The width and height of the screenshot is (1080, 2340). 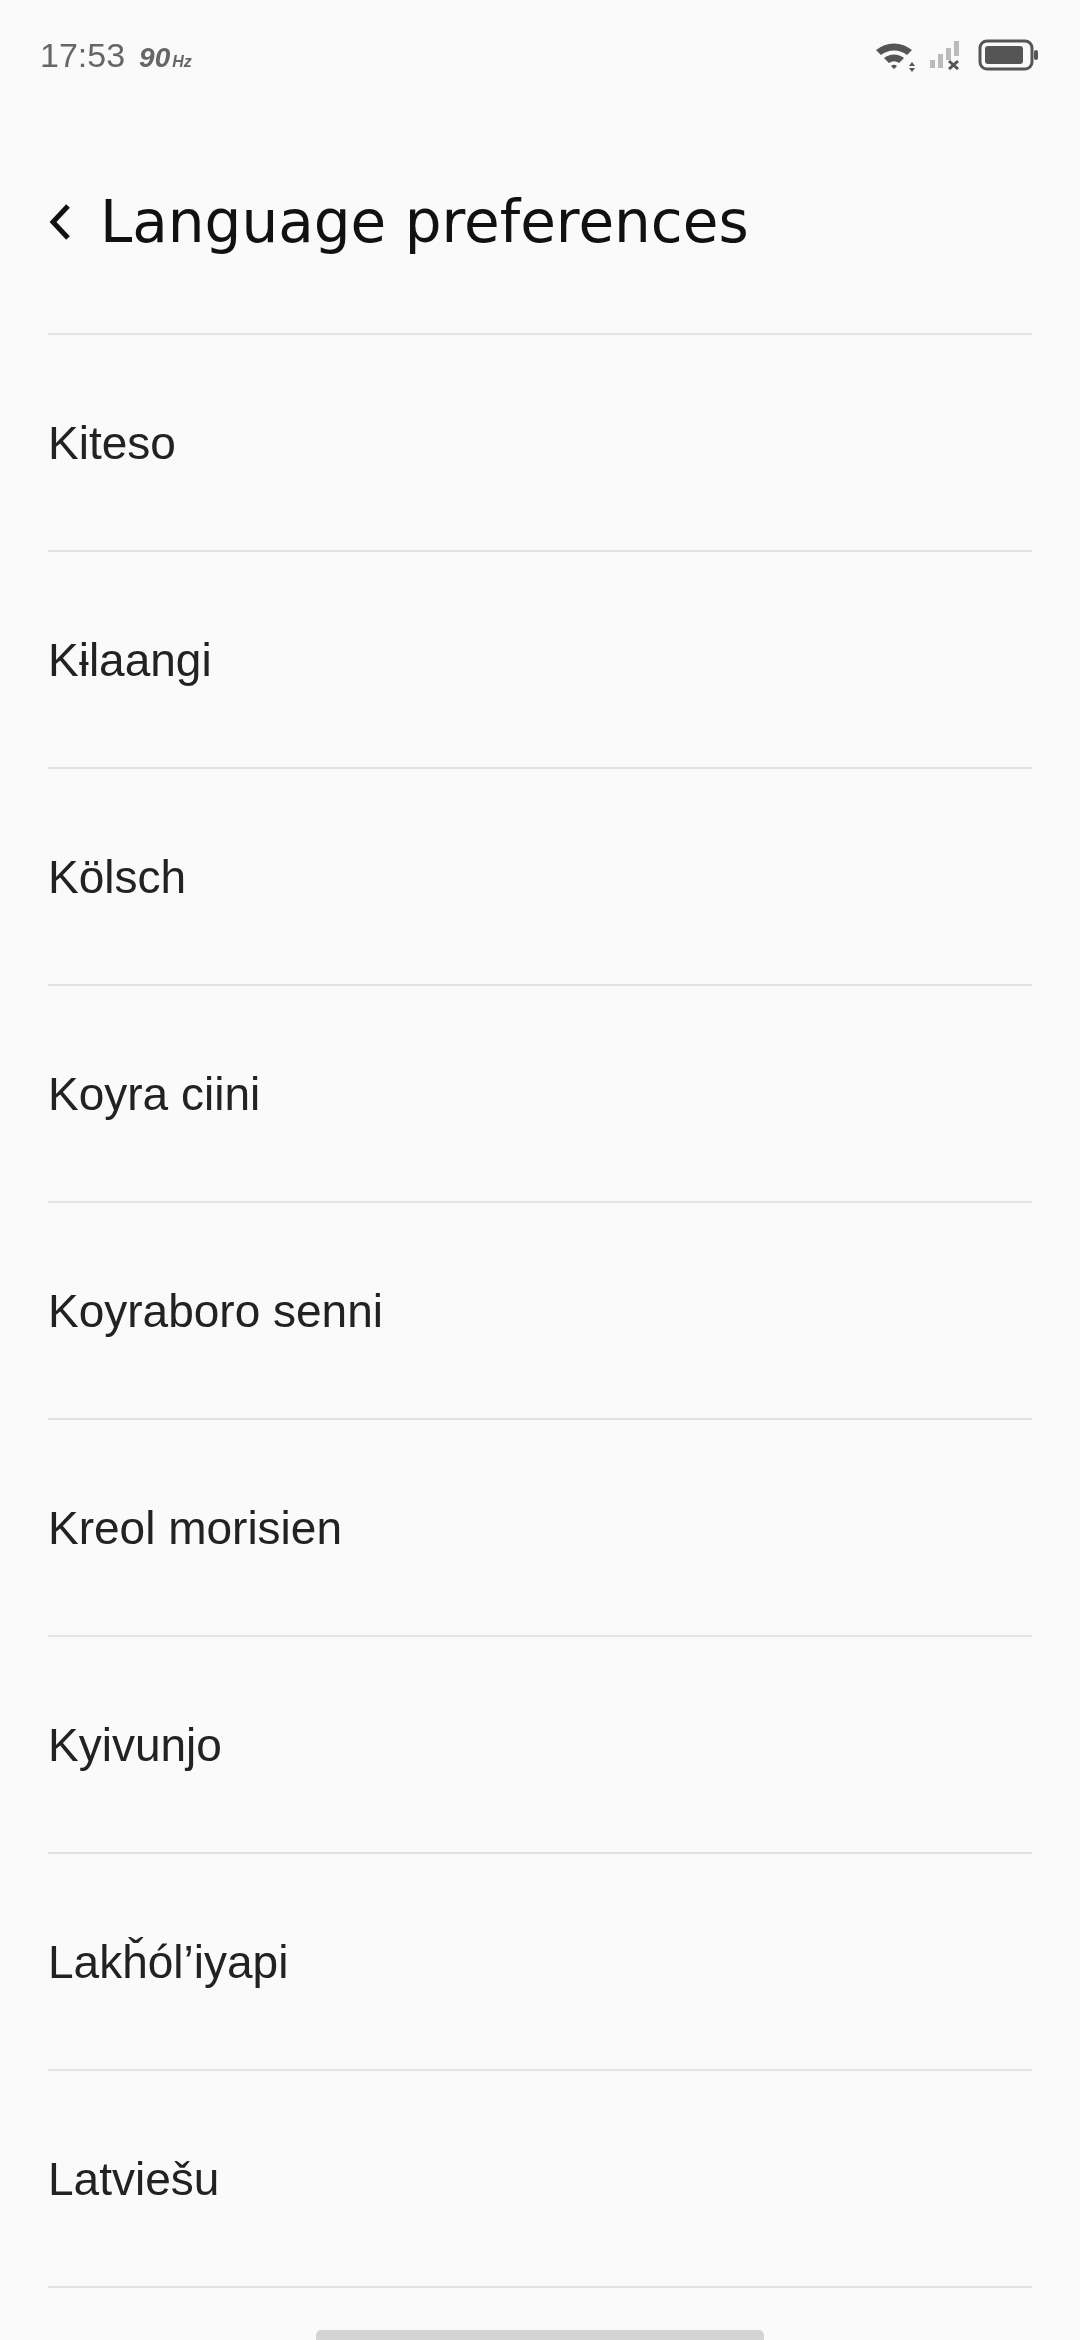 What do you see at coordinates (540, 1094) in the screenshot?
I see `language-item: Koyra ciini` at bounding box center [540, 1094].